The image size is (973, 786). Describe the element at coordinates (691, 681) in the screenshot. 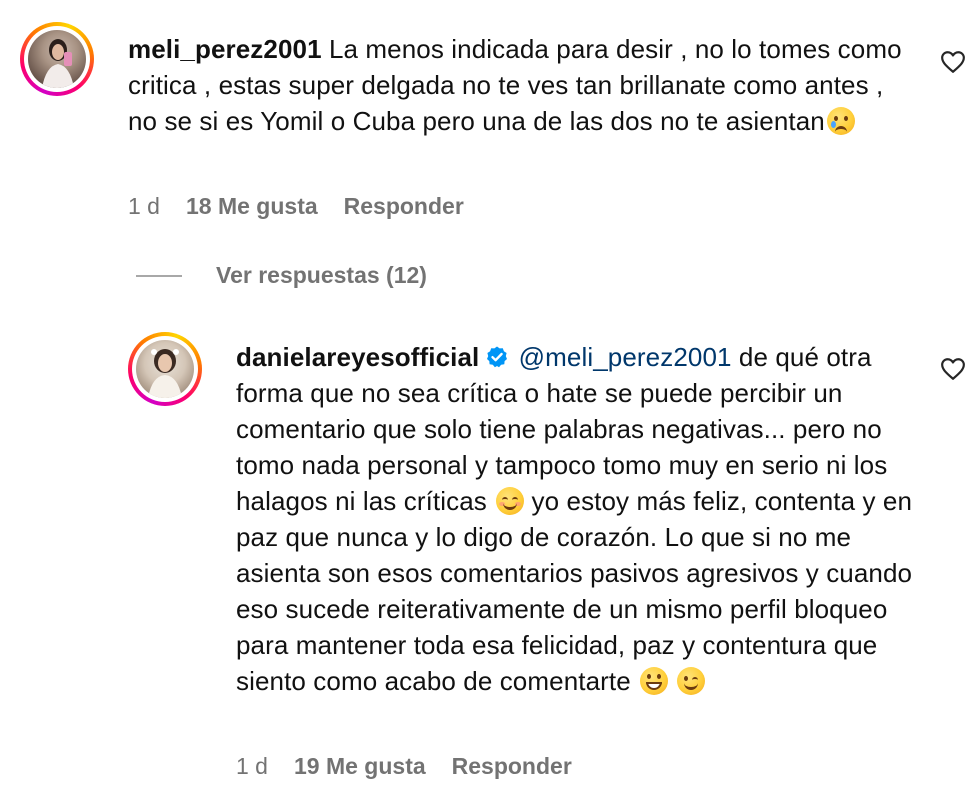

I see `winking-face-icon` at that location.